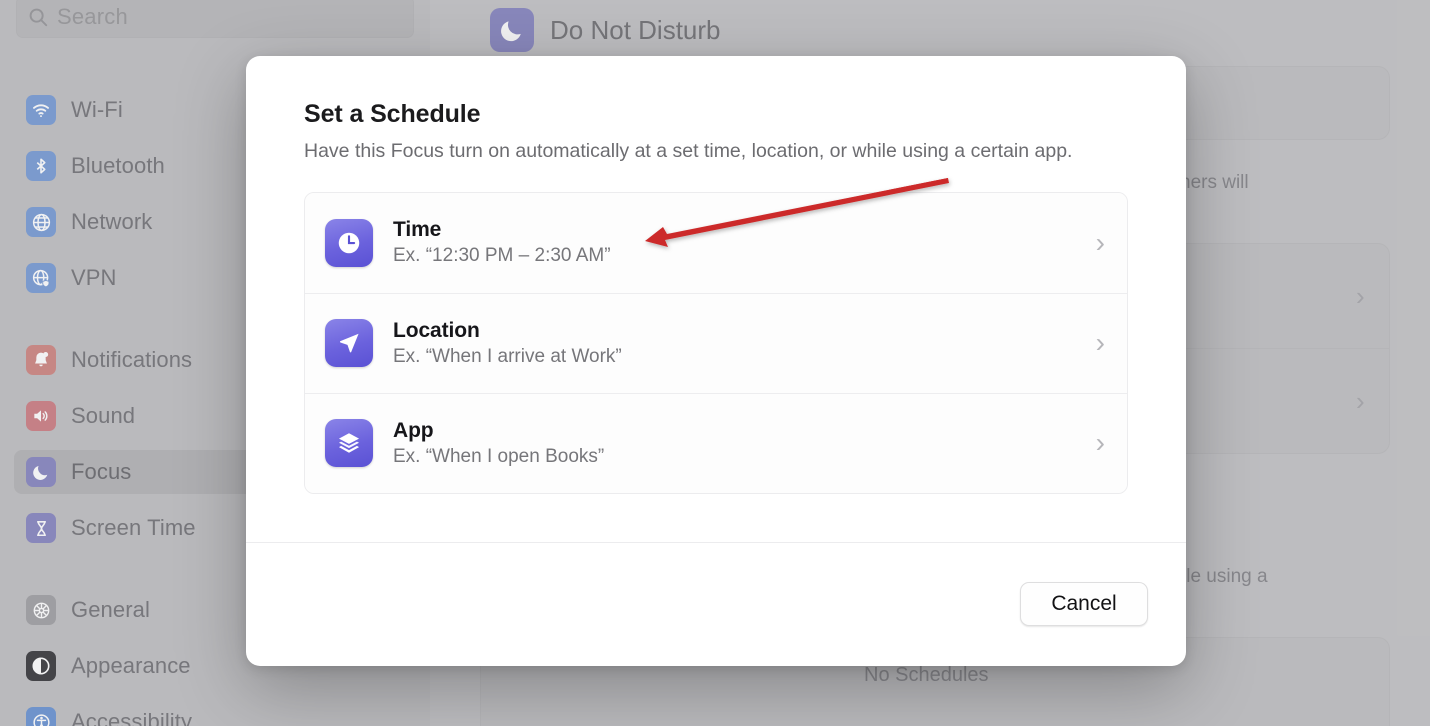  What do you see at coordinates (417, 230) in the screenshot?
I see `option-title: Time` at bounding box center [417, 230].